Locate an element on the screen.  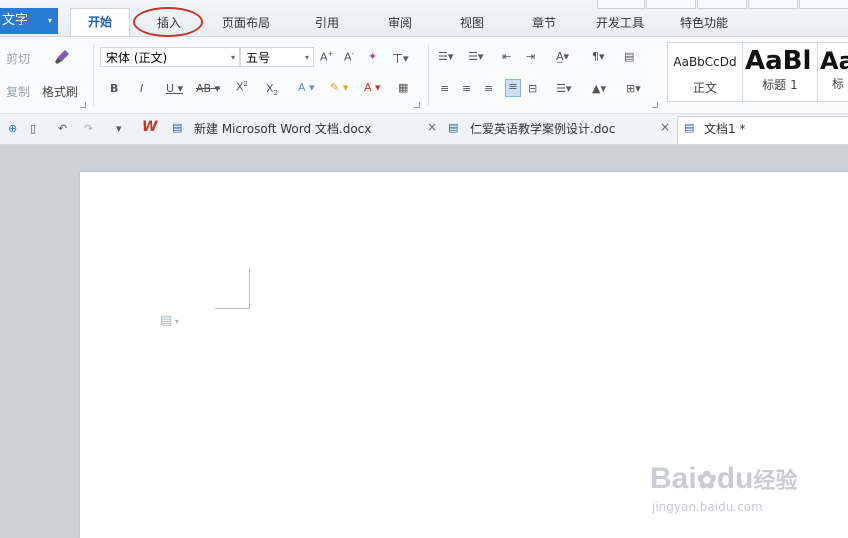
shading-icon: ▲▾ is located at coordinates (599, 88).